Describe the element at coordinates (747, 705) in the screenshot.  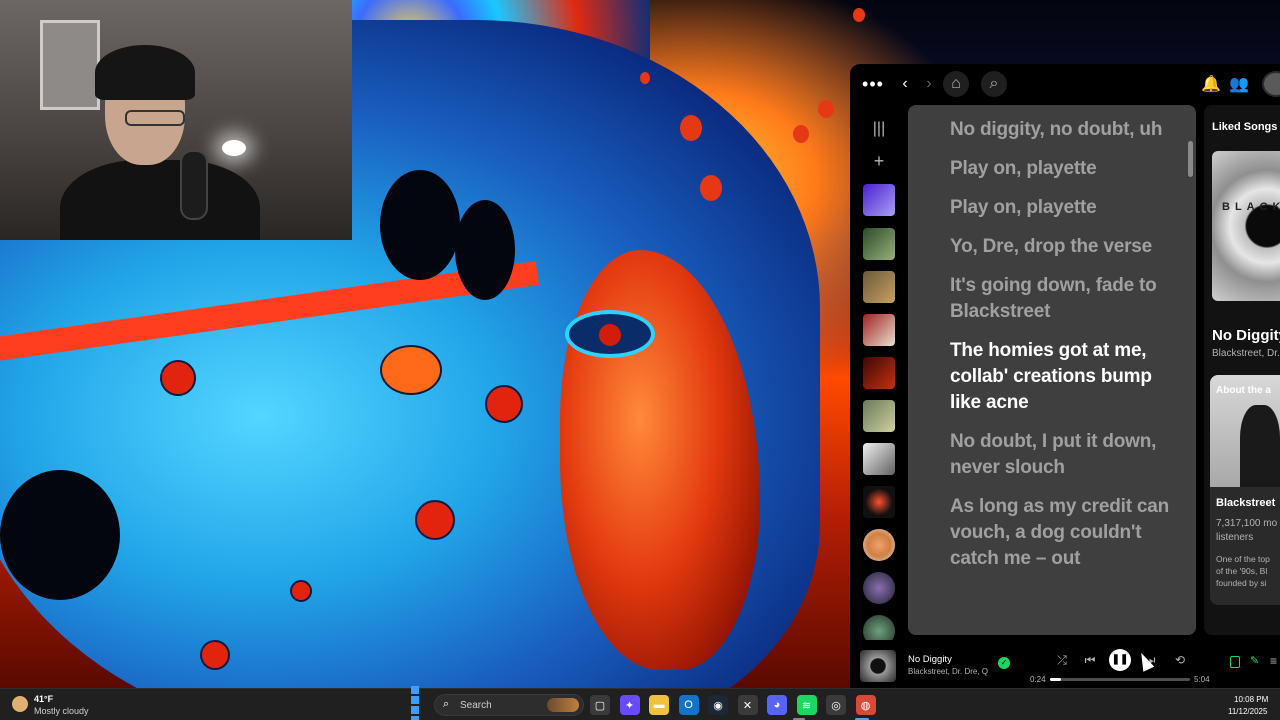
I see `xbox-icon: ✕` at that location.